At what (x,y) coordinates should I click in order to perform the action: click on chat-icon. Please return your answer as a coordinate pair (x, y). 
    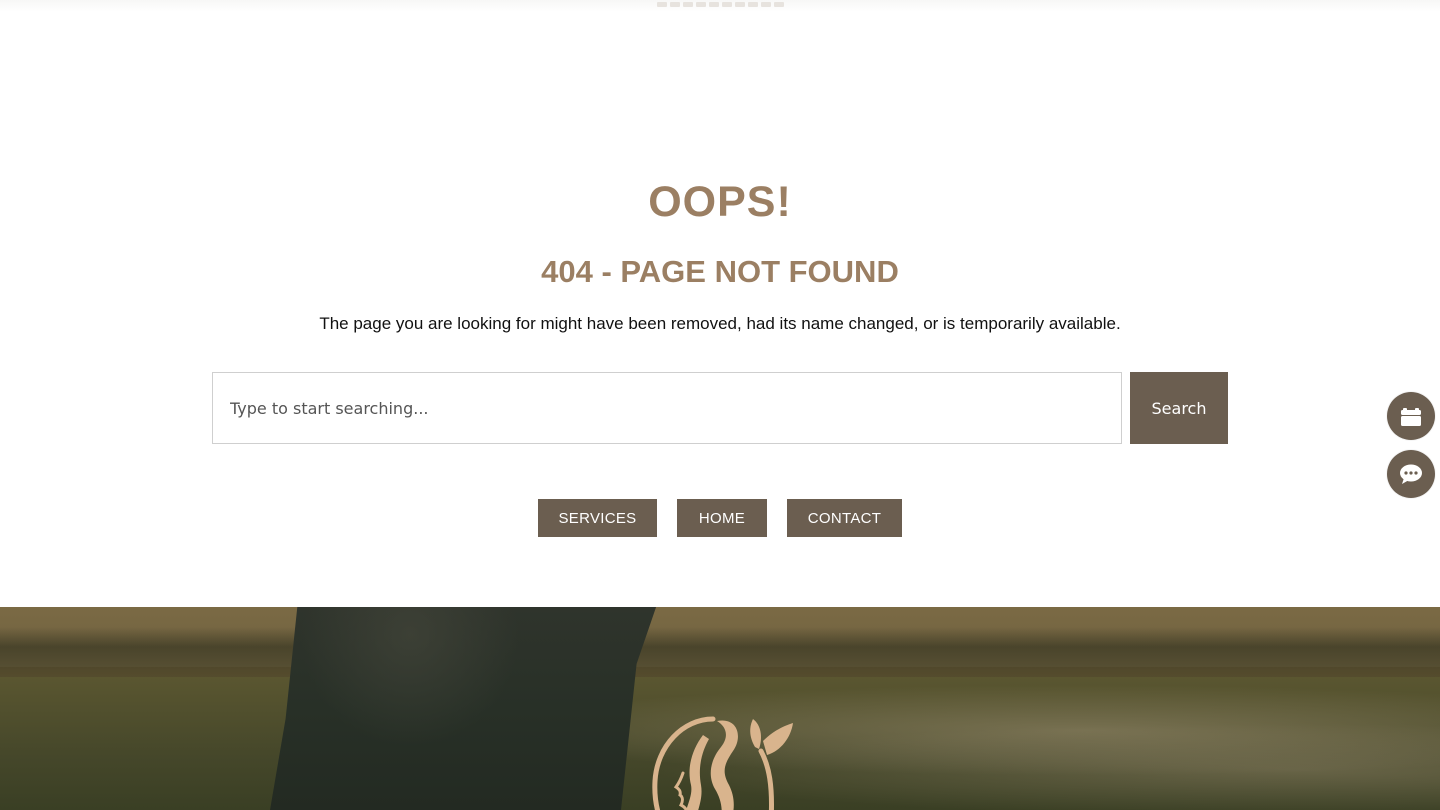
    Looking at the image, I should click on (1411, 474).